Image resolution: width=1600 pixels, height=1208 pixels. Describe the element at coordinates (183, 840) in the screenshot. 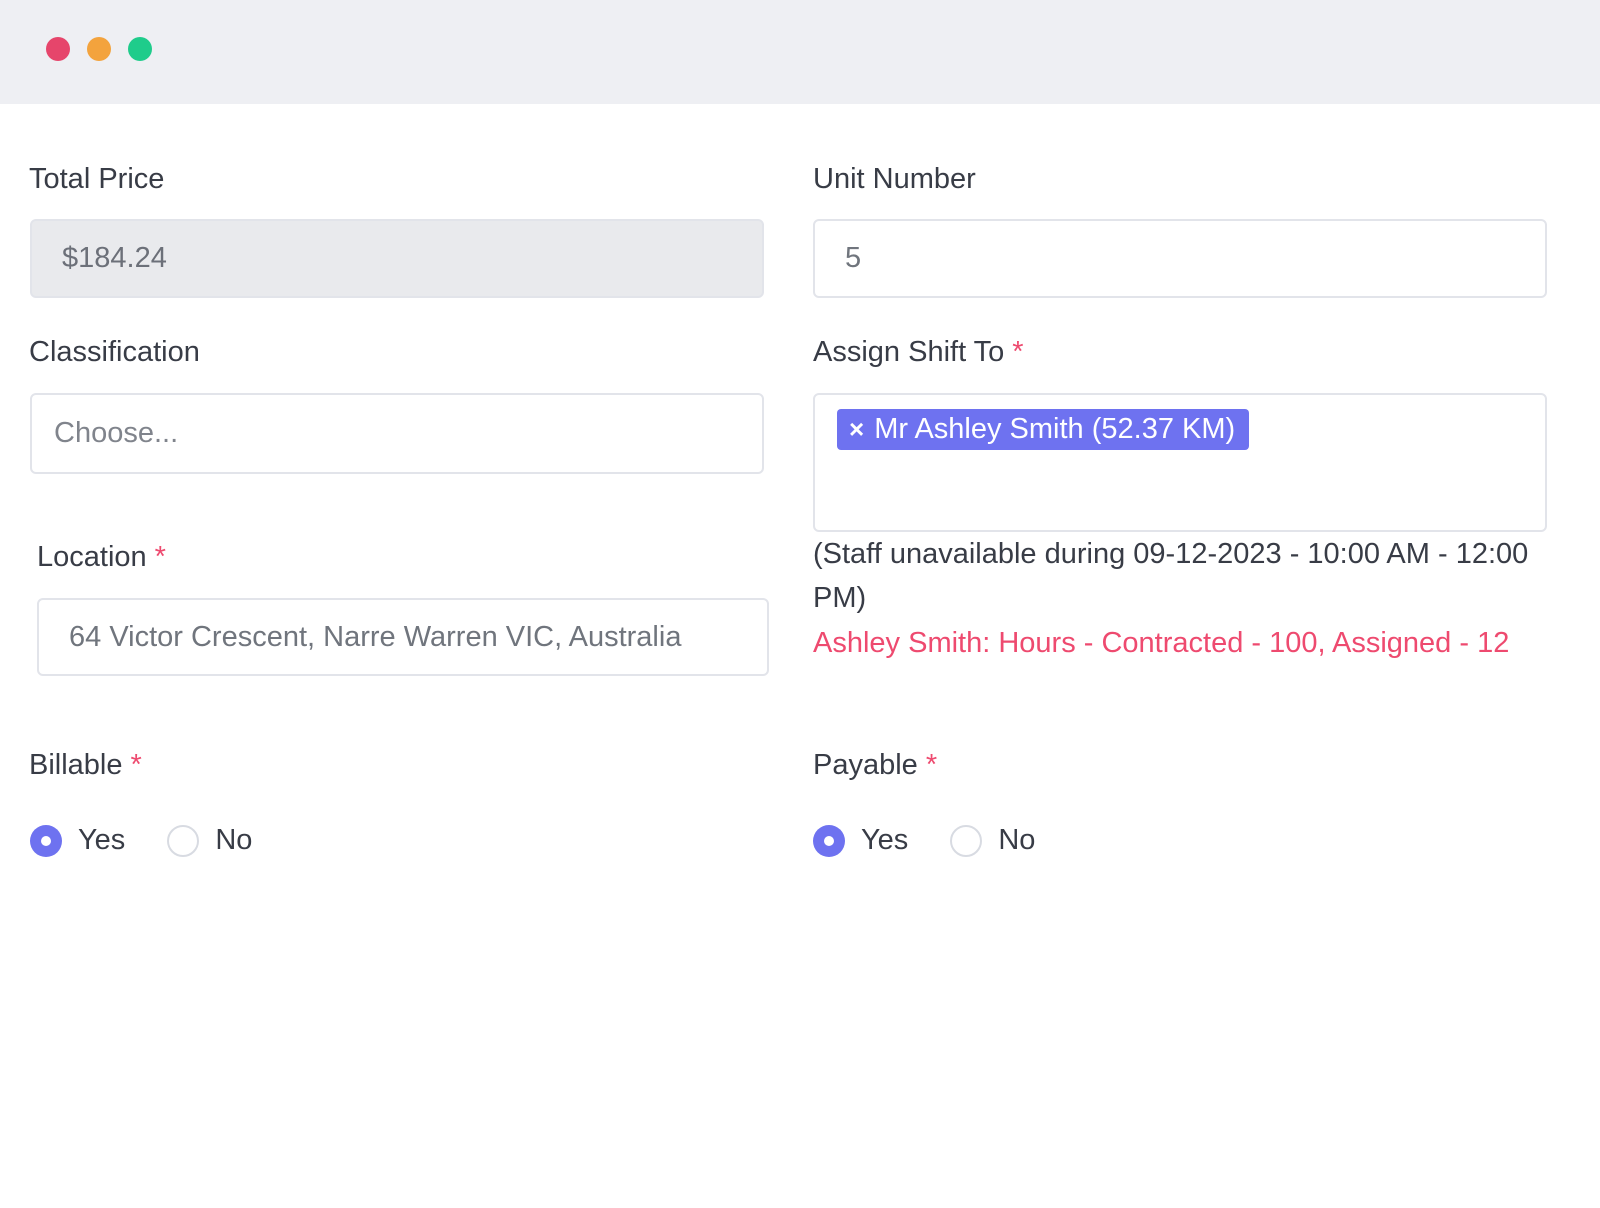

I see `billable-no-radio` at that location.